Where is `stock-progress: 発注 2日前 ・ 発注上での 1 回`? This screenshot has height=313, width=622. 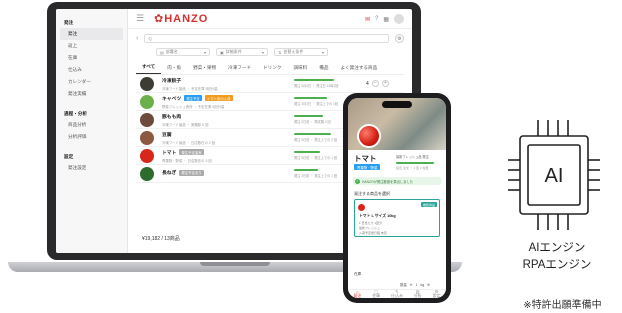
stock-progress: 発注 2日前 ・ 発注上での 1 回 is located at coordinates (316, 173).